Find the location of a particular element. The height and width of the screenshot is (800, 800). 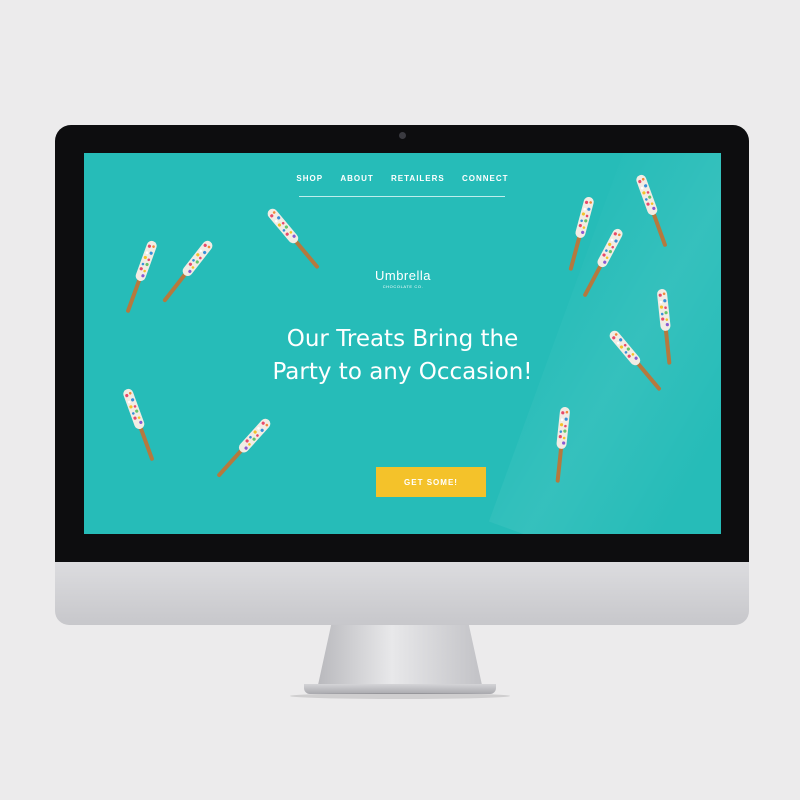

nav-item-retailers: RETAILERS is located at coordinates (418, 178).